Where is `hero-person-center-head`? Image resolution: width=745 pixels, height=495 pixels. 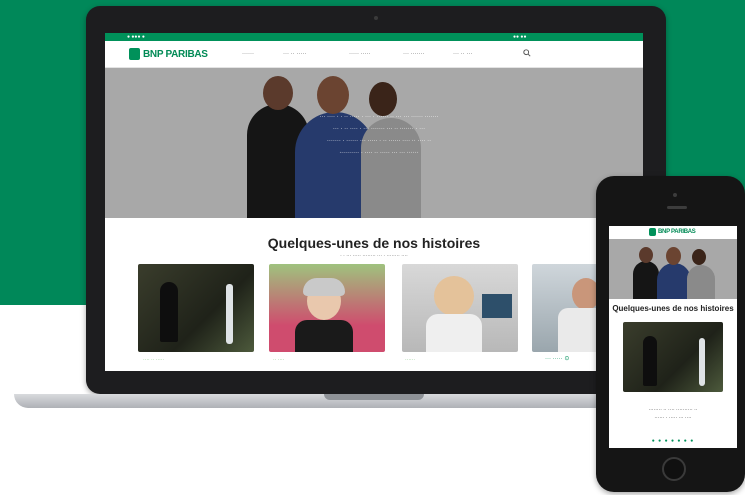 hero-person-center-head is located at coordinates (333, 95).